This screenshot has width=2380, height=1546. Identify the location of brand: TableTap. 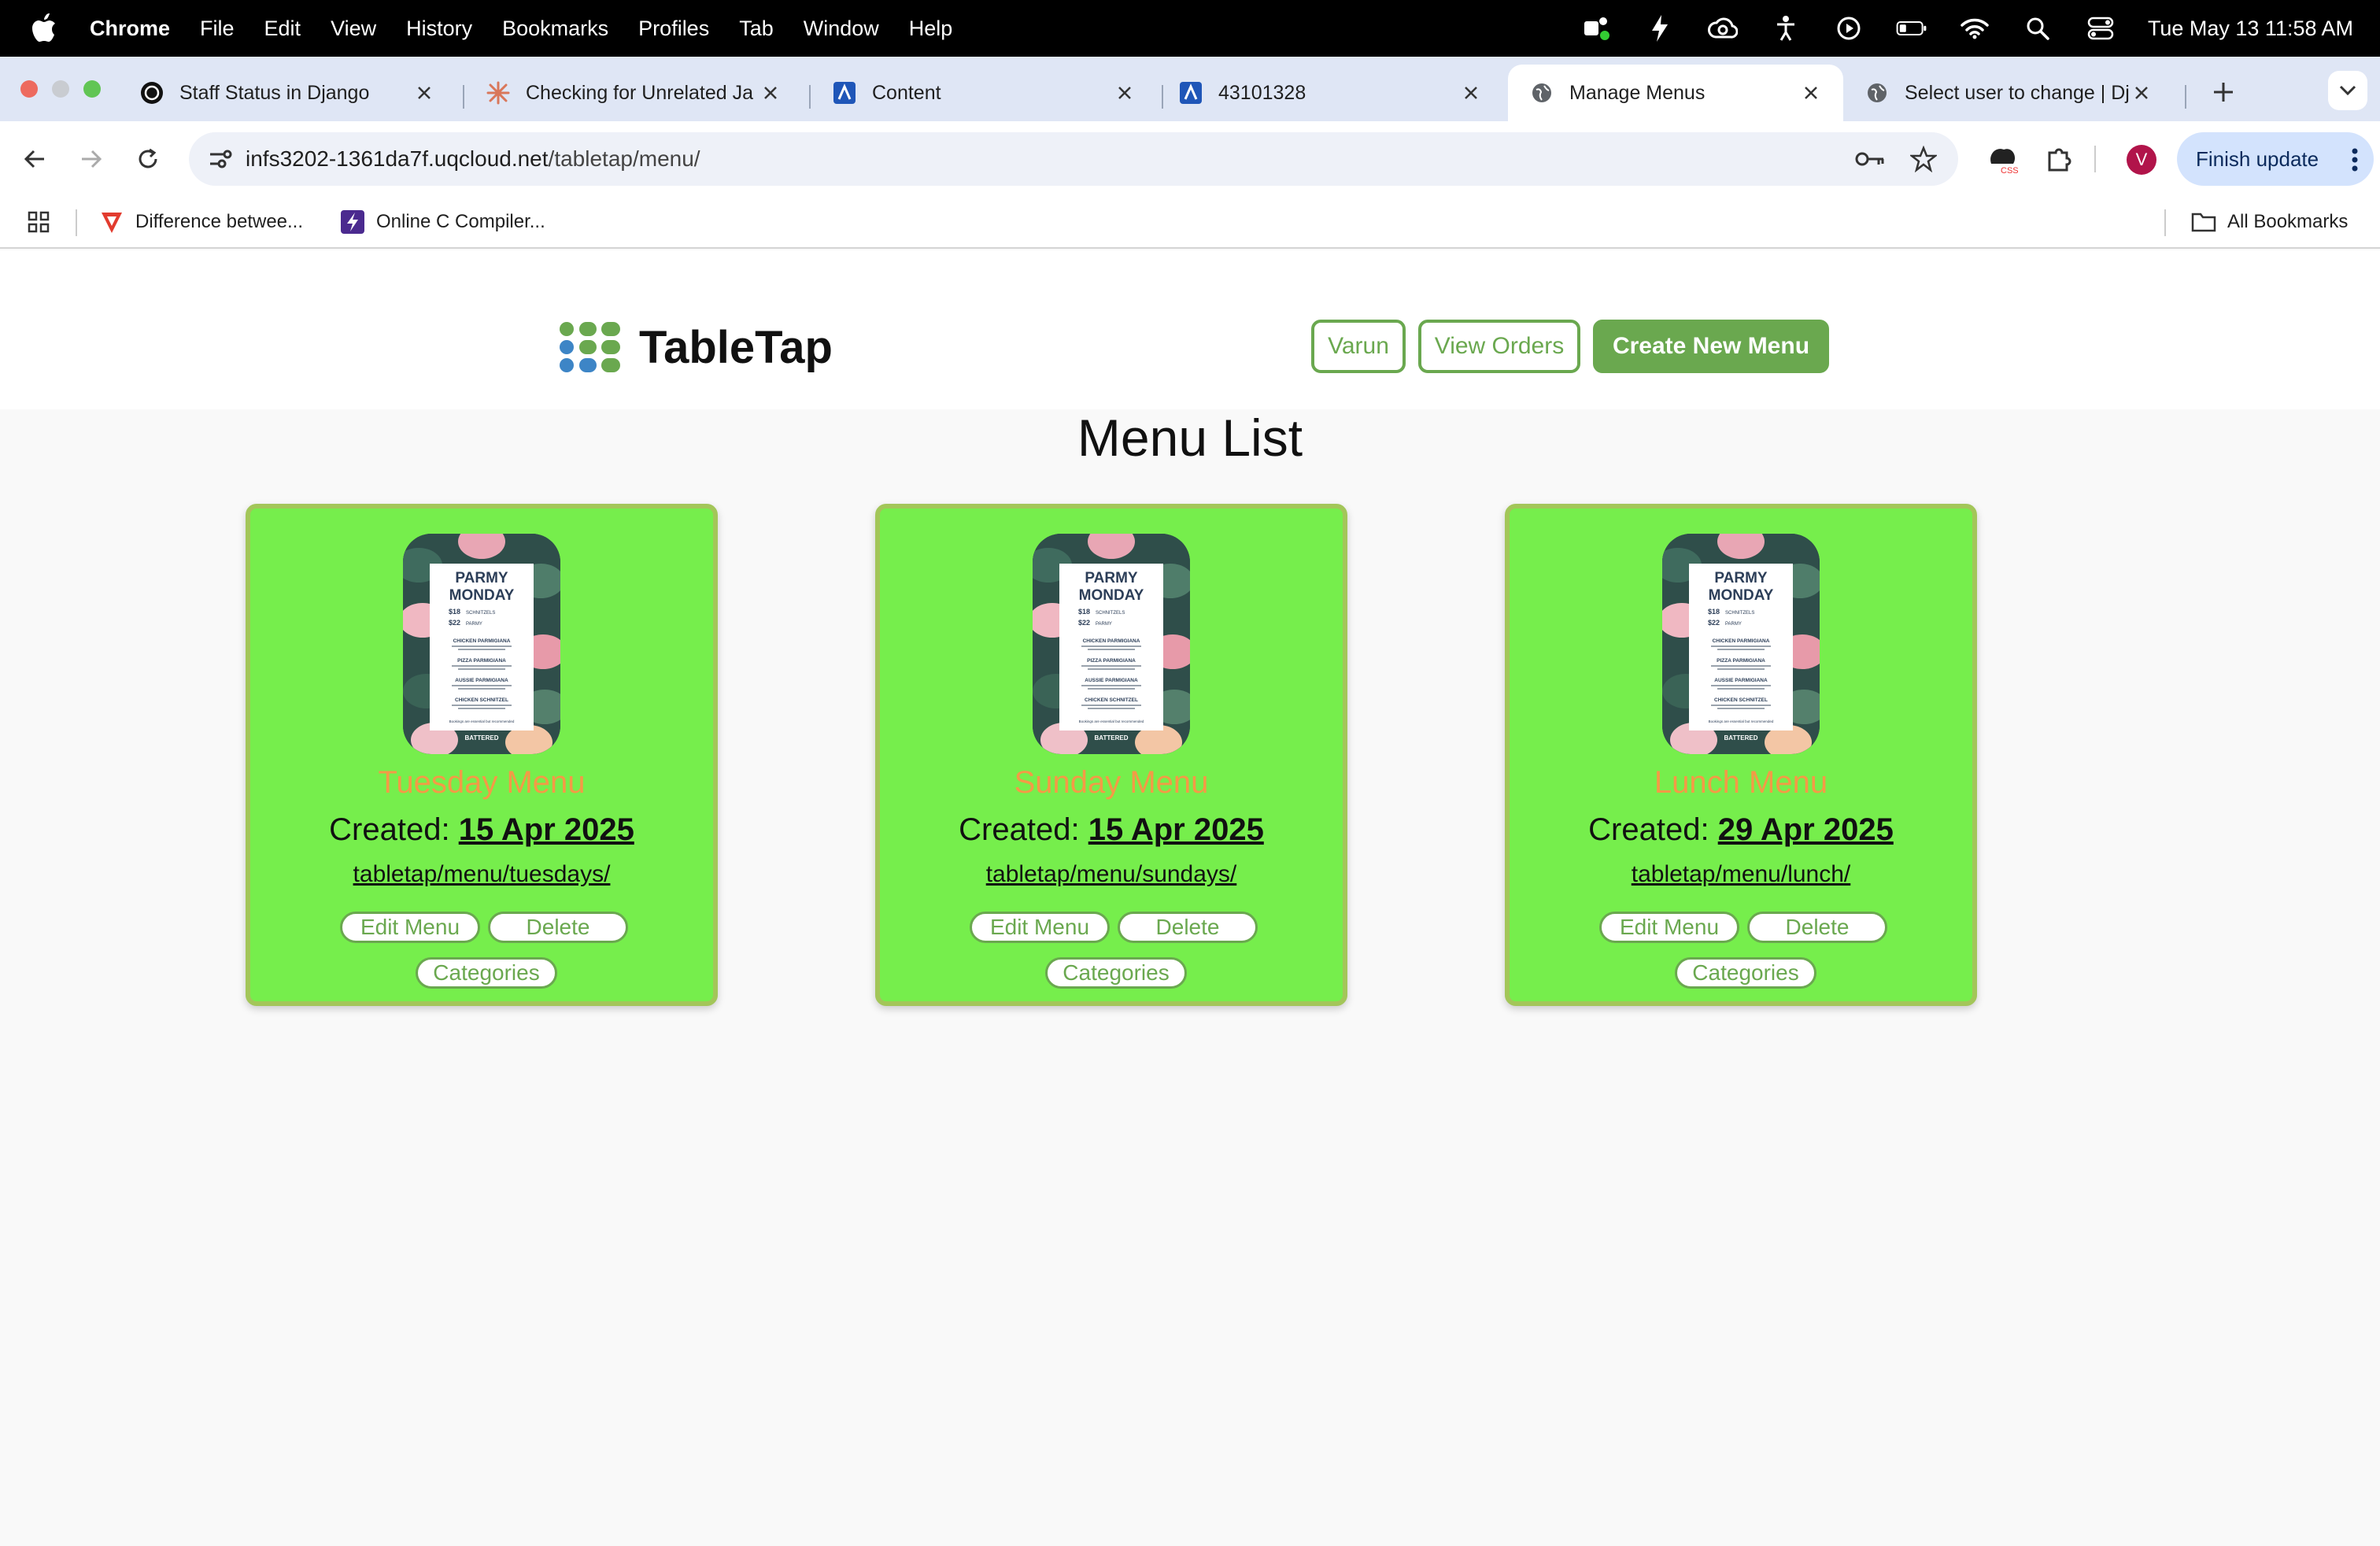
(695, 348).